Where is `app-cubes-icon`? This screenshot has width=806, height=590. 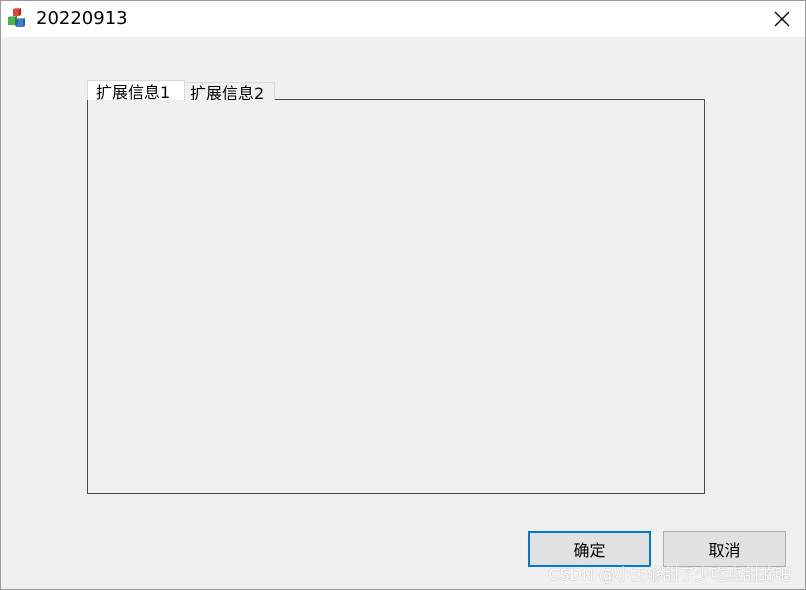 app-cubes-icon is located at coordinates (18, 19).